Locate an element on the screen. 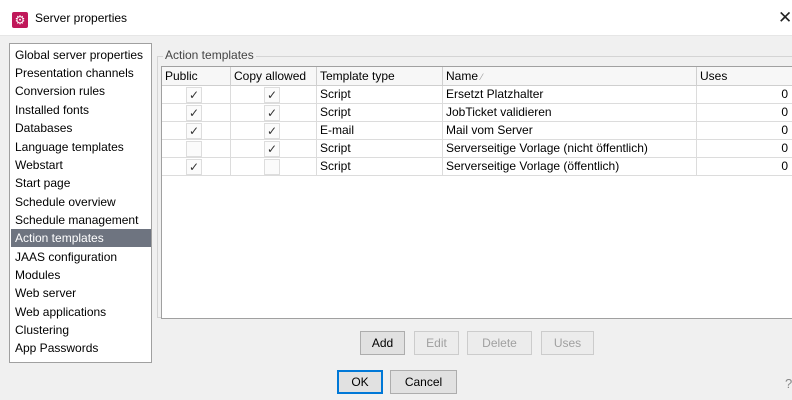  public-cell is located at coordinates (196, 149).